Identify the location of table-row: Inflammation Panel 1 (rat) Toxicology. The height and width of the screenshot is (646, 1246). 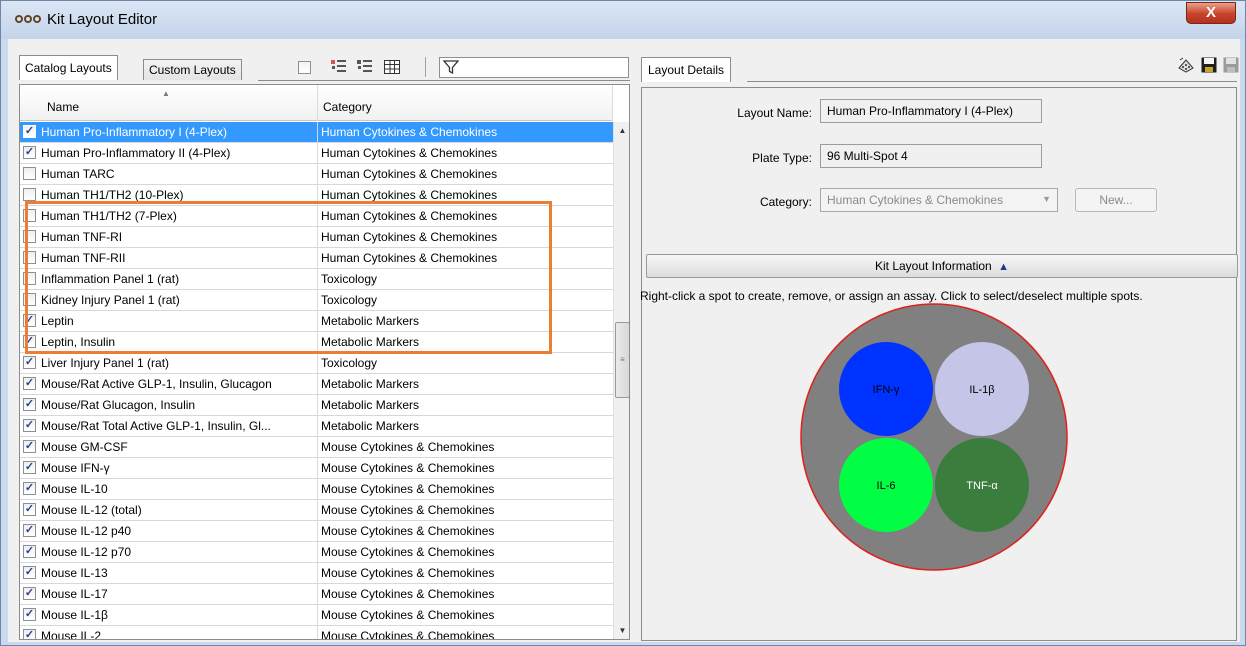
(316, 279).